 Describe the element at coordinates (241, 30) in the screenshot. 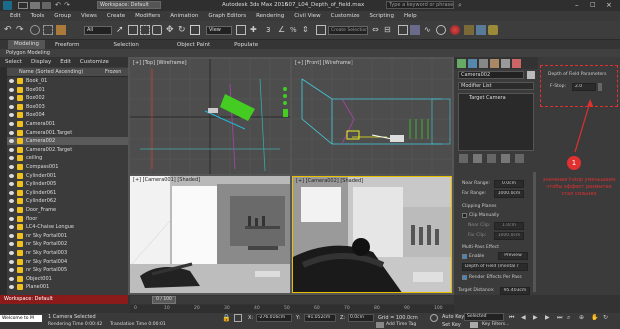

I see `pivot-center-icon` at that location.